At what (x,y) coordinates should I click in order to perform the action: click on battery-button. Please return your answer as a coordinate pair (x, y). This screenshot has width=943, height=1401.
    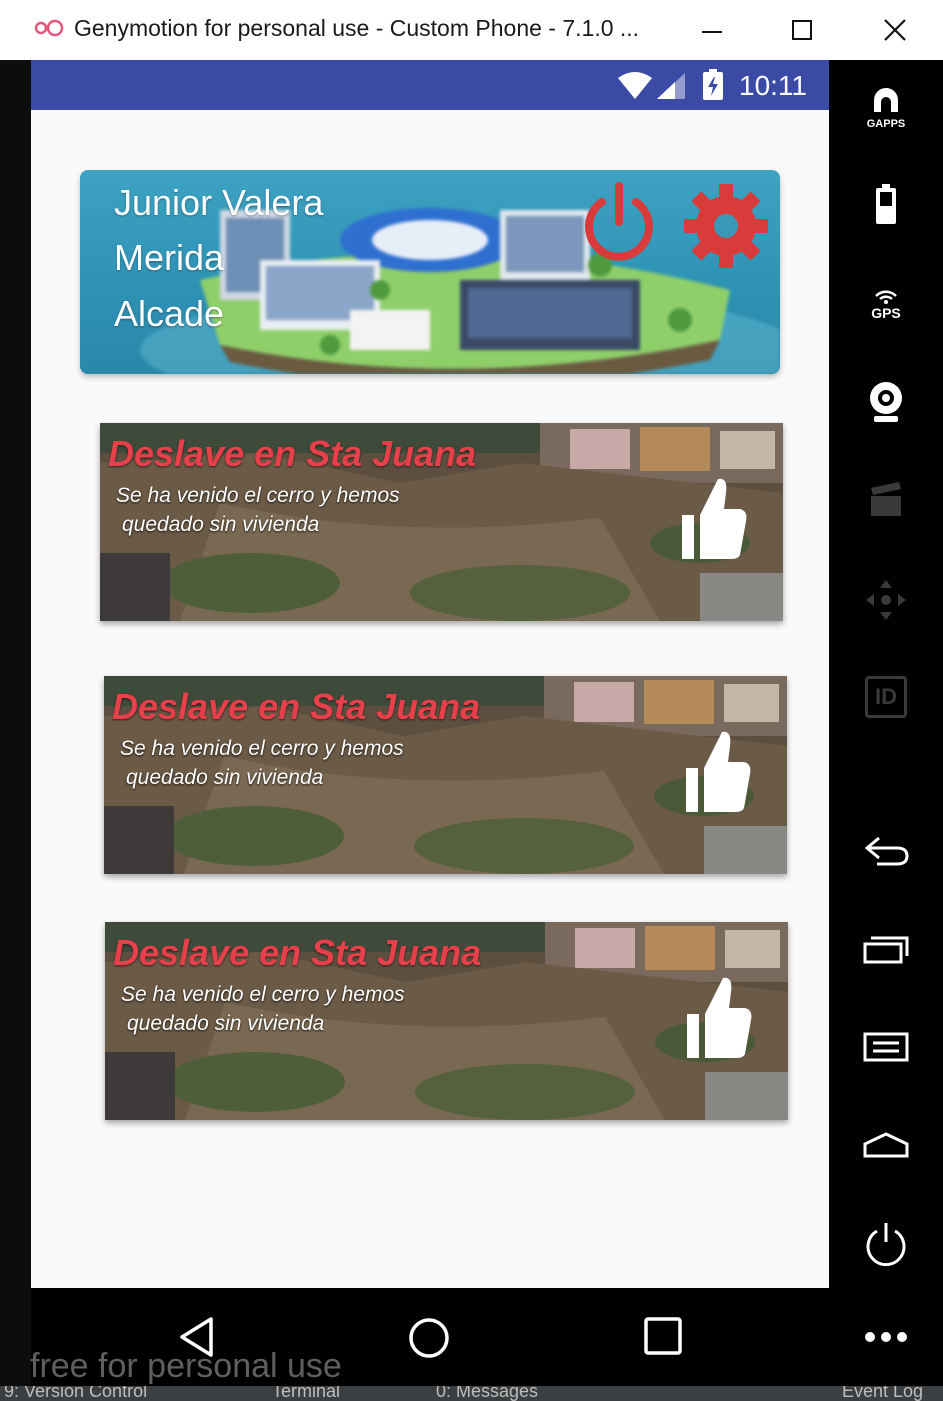
    Looking at the image, I should click on (886, 205).